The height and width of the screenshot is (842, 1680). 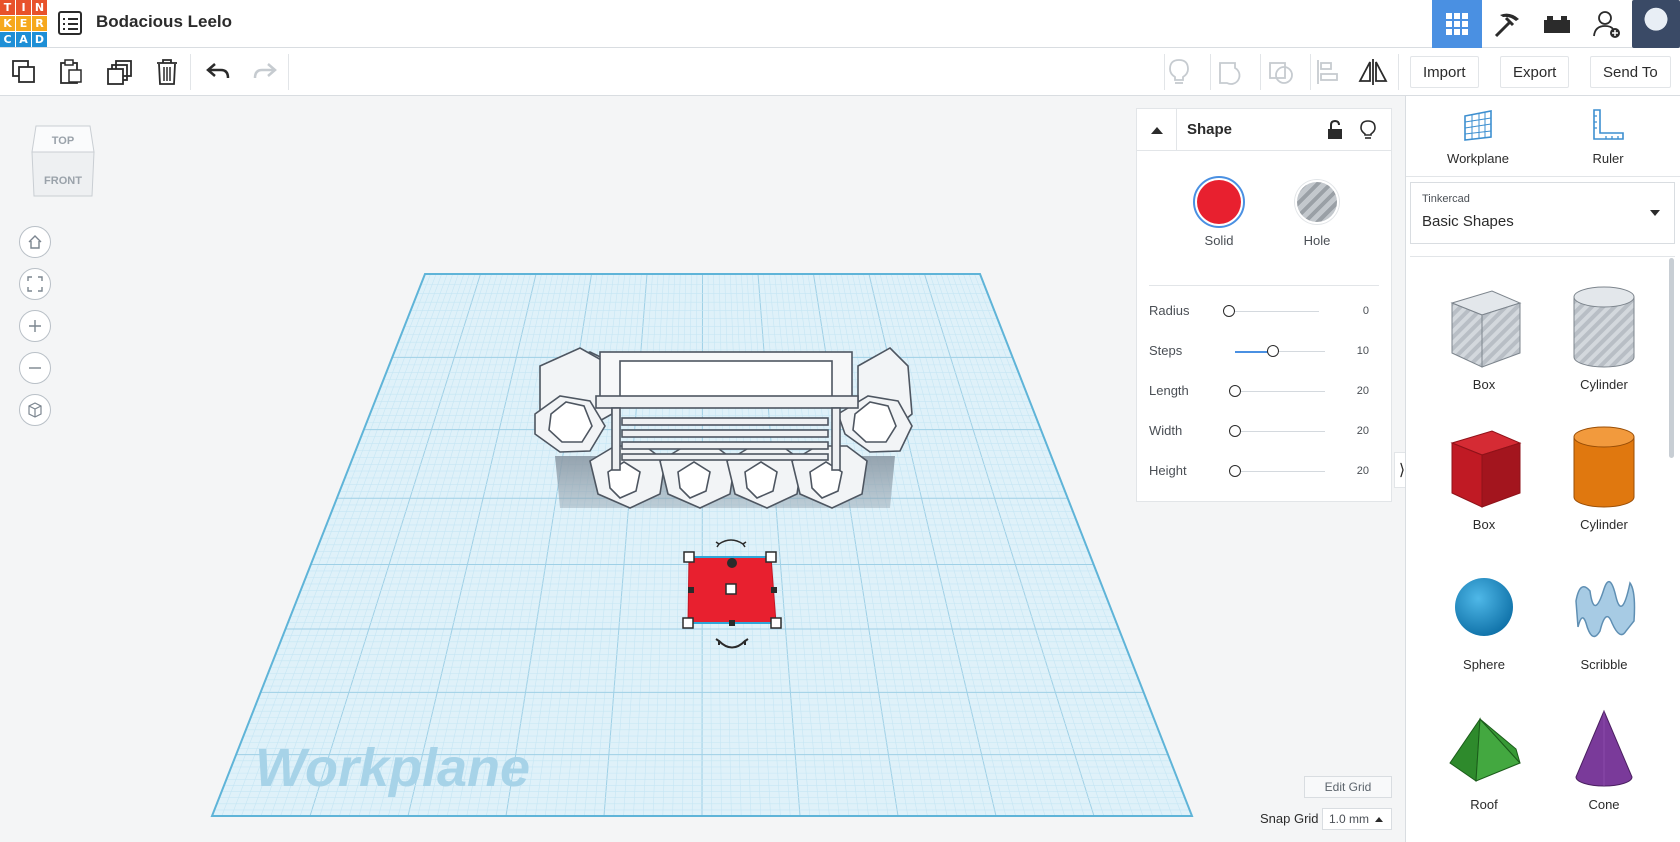 What do you see at coordinates (1280, 431) in the screenshot?
I see `param-slider-width` at bounding box center [1280, 431].